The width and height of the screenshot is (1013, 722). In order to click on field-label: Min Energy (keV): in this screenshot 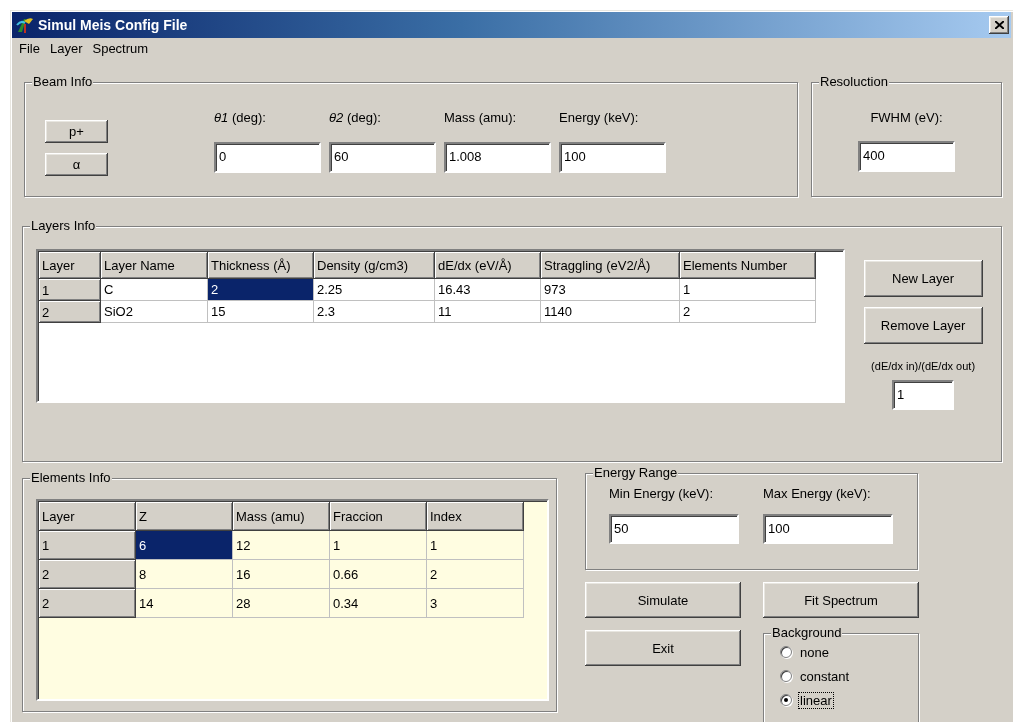, I will do `click(662, 494)`.